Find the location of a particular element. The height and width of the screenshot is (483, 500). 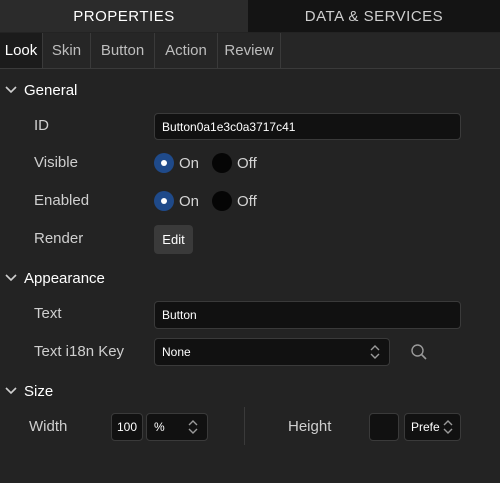

tab-skin: Skin is located at coordinates (67, 50).